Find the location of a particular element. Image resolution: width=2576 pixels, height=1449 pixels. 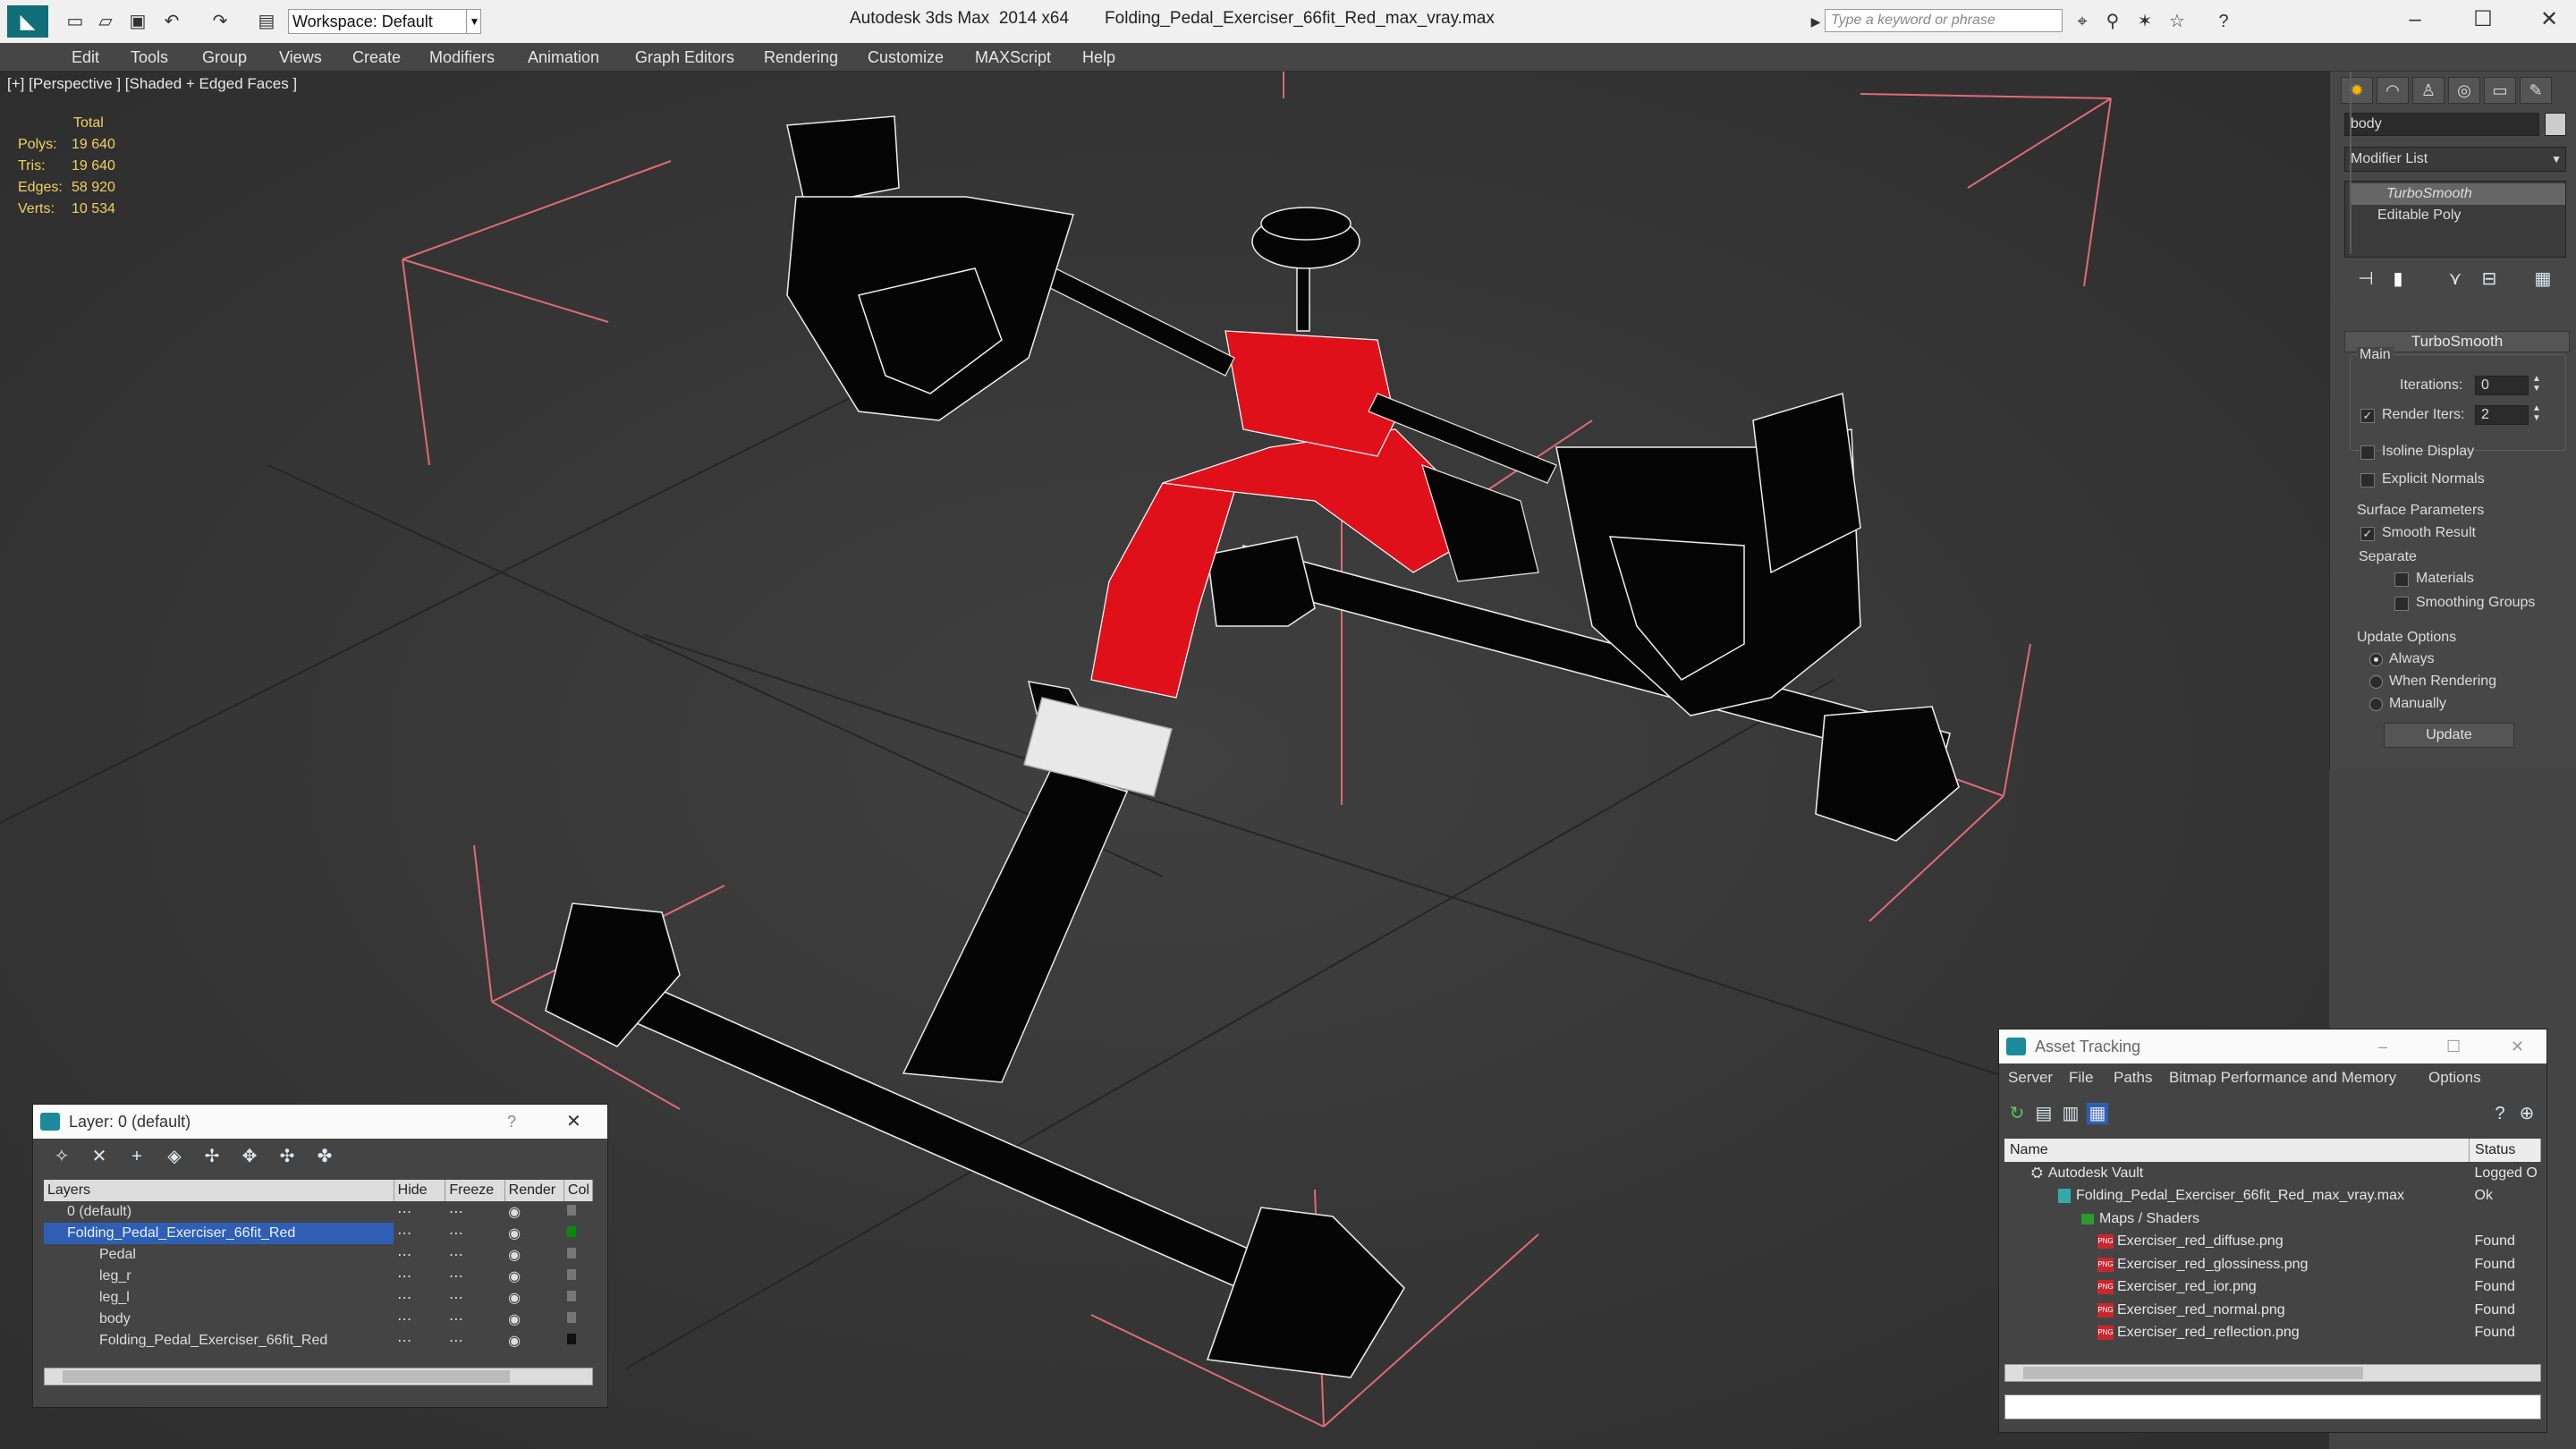

always-radio is located at coordinates (2376, 659).